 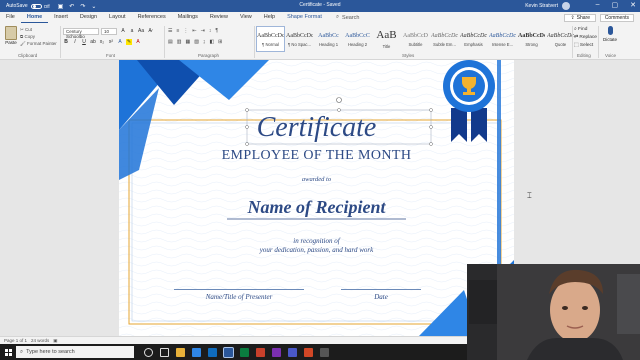 I want to click on date-label: Date, so click(x=381, y=297).